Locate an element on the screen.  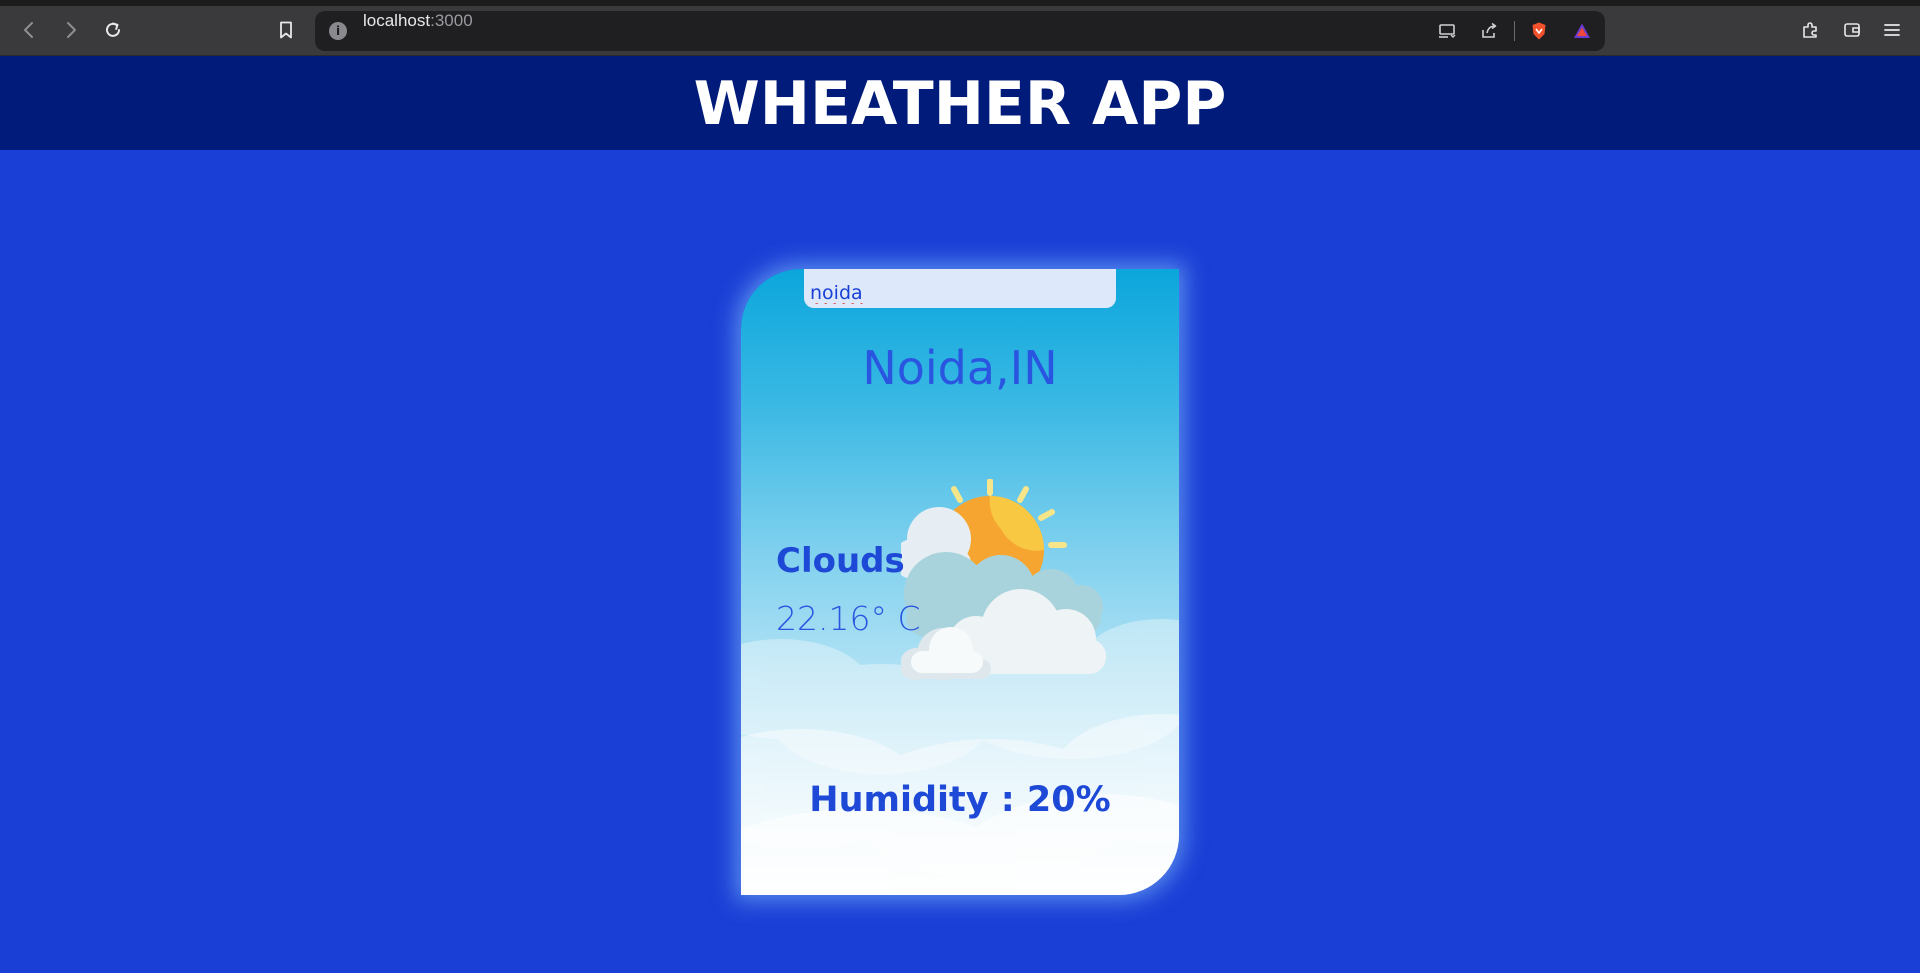
page-title: WHEATHER APP is located at coordinates (960, 104).